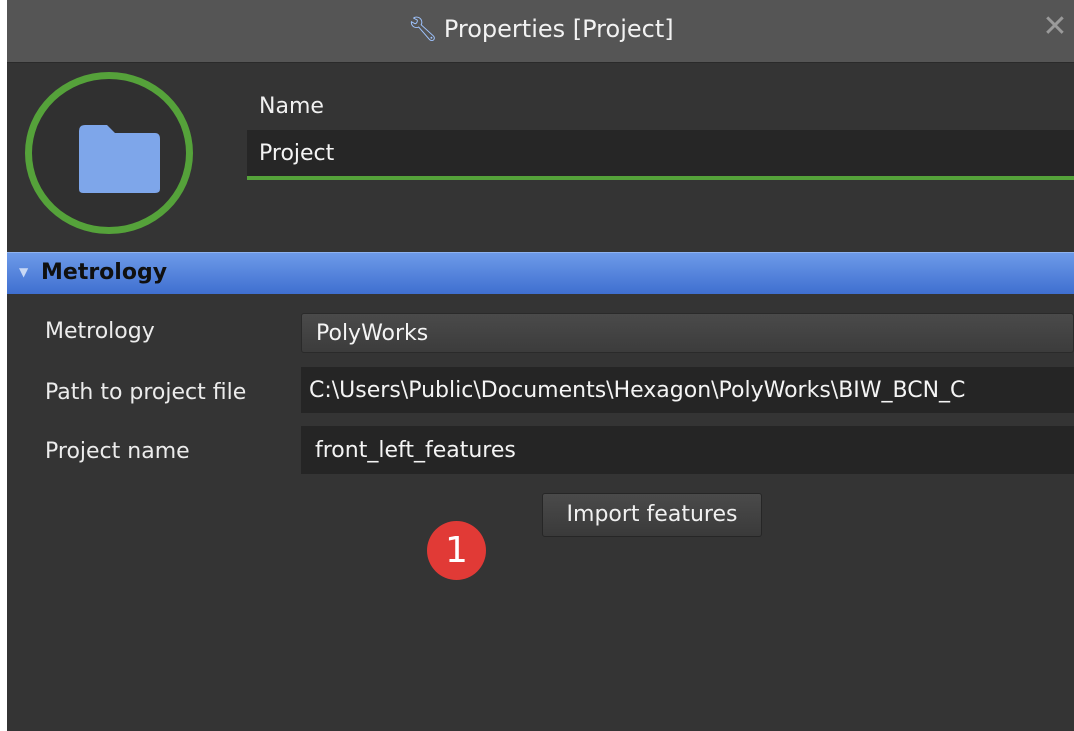 This screenshot has width=1074, height=731. Describe the element at coordinates (291, 106) in the screenshot. I see `name-label: Name` at that location.